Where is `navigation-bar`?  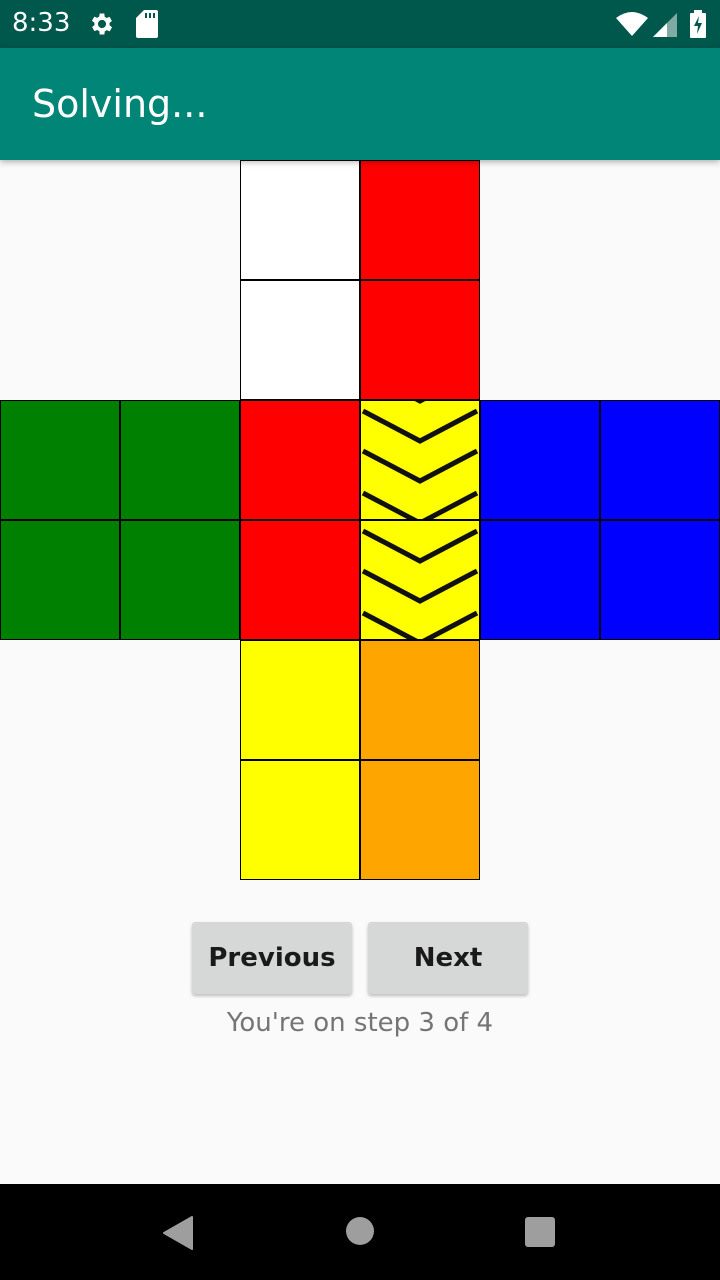 navigation-bar is located at coordinates (360, 1232).